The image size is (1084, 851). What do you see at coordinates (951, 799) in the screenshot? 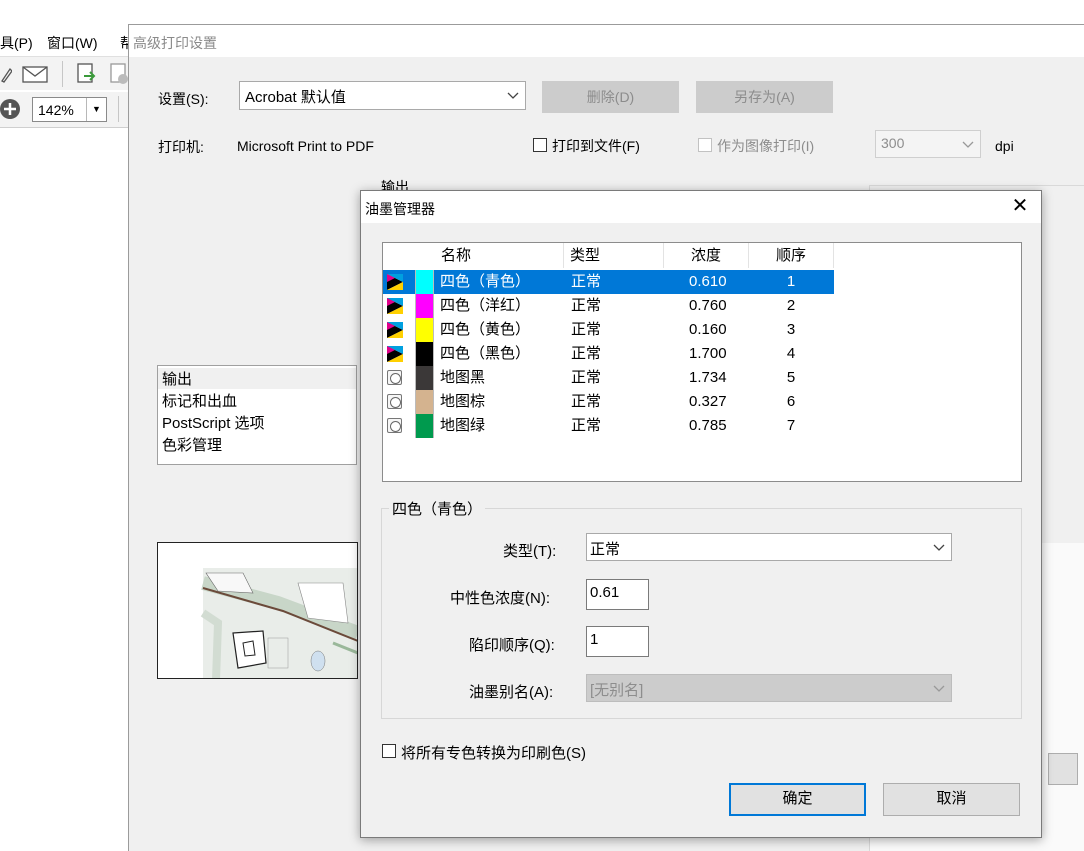
I see `cancel-button: 取消` at bounding box center [951, 799].